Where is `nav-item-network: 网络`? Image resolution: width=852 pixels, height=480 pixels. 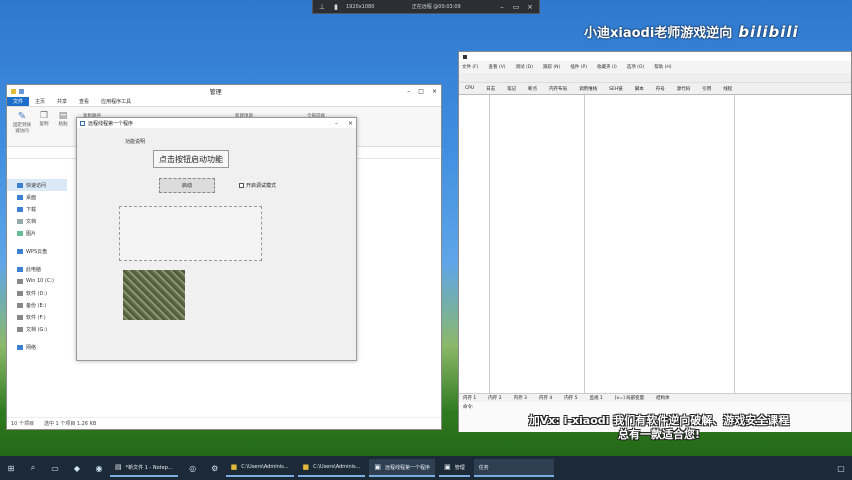
nav-item-network: 网络 is located at coordinates (37, 347).